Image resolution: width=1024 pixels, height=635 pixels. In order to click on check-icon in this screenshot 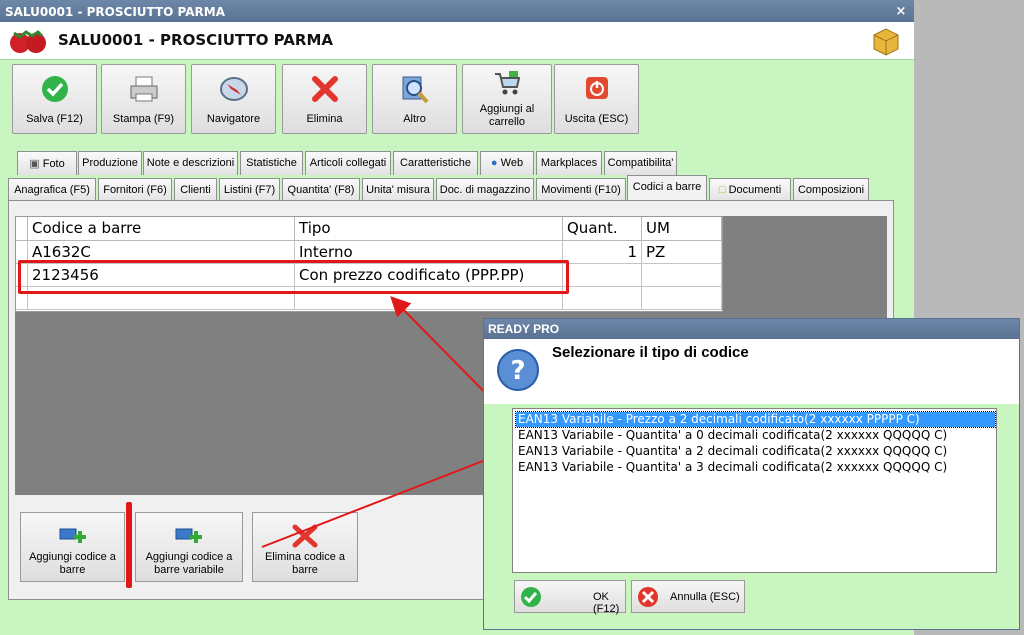, I will do `click(531, 597)`.